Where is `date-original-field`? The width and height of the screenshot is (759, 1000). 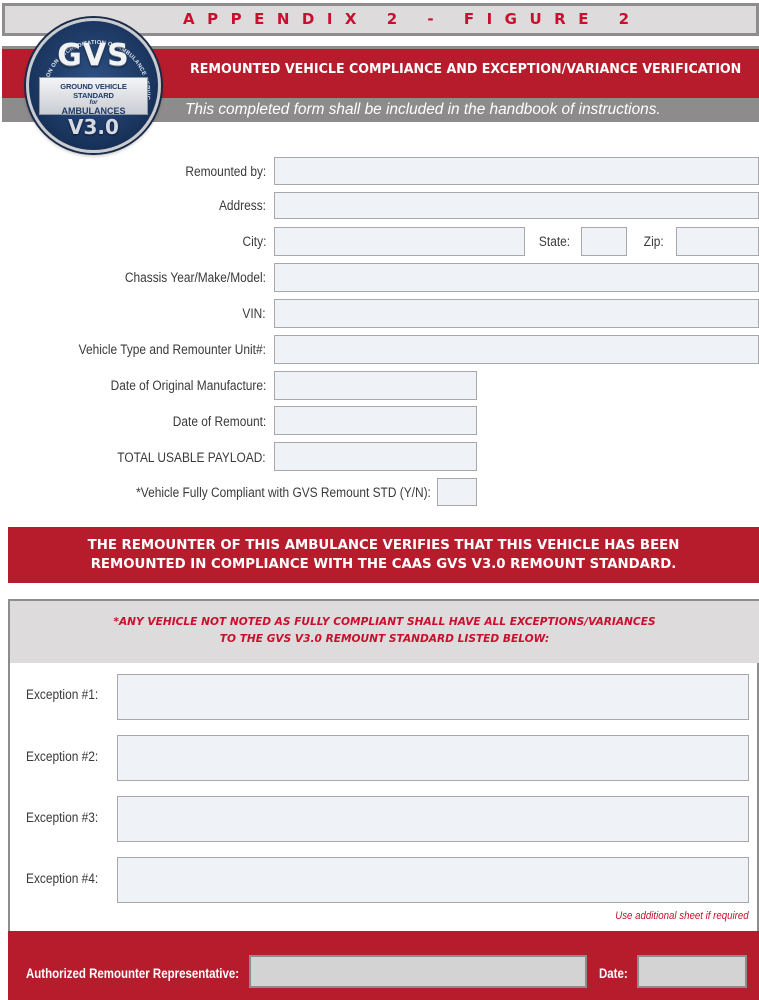 date-original-field is located at coordinates (375, 385).